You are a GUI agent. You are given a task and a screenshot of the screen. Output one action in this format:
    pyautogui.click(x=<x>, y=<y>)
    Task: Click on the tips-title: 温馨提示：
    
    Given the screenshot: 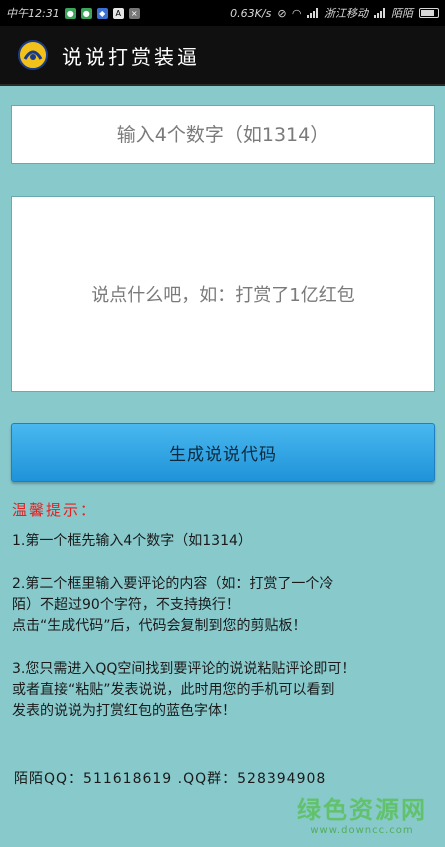 What is the action you would take?
    pyautogui.click(x=55, y=510)
    